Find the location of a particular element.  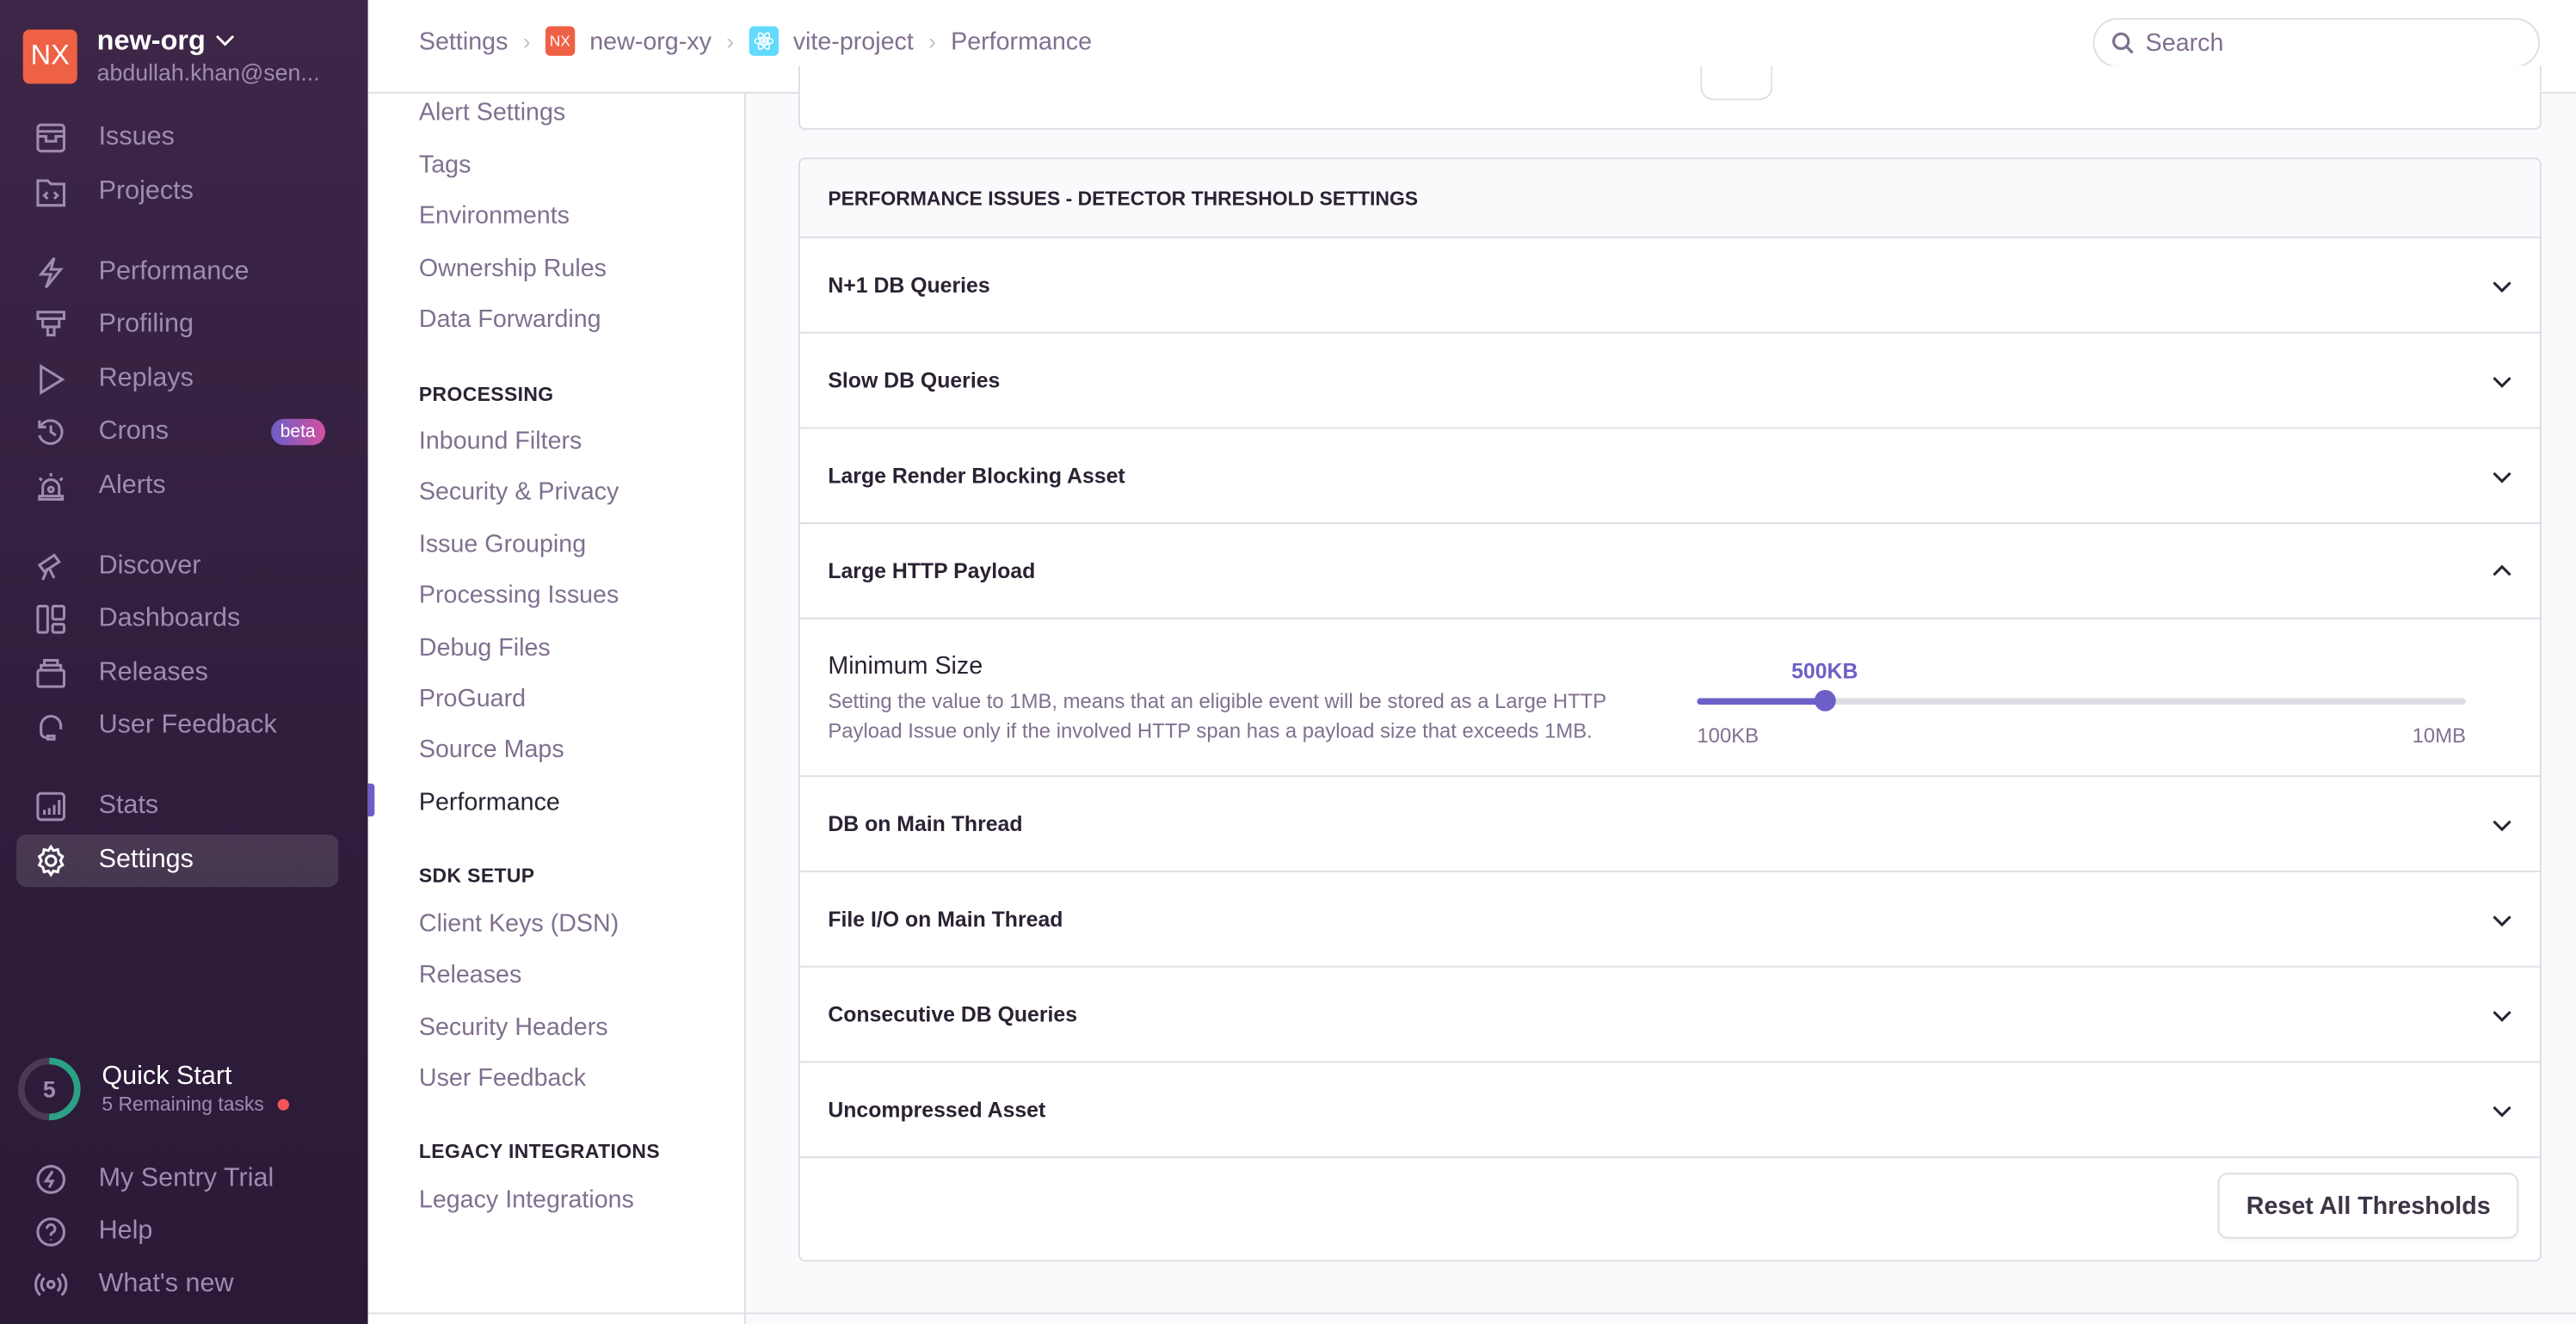

subnav-item-data-forwarding: Data Forwarding is located at coordinates (510, 319).